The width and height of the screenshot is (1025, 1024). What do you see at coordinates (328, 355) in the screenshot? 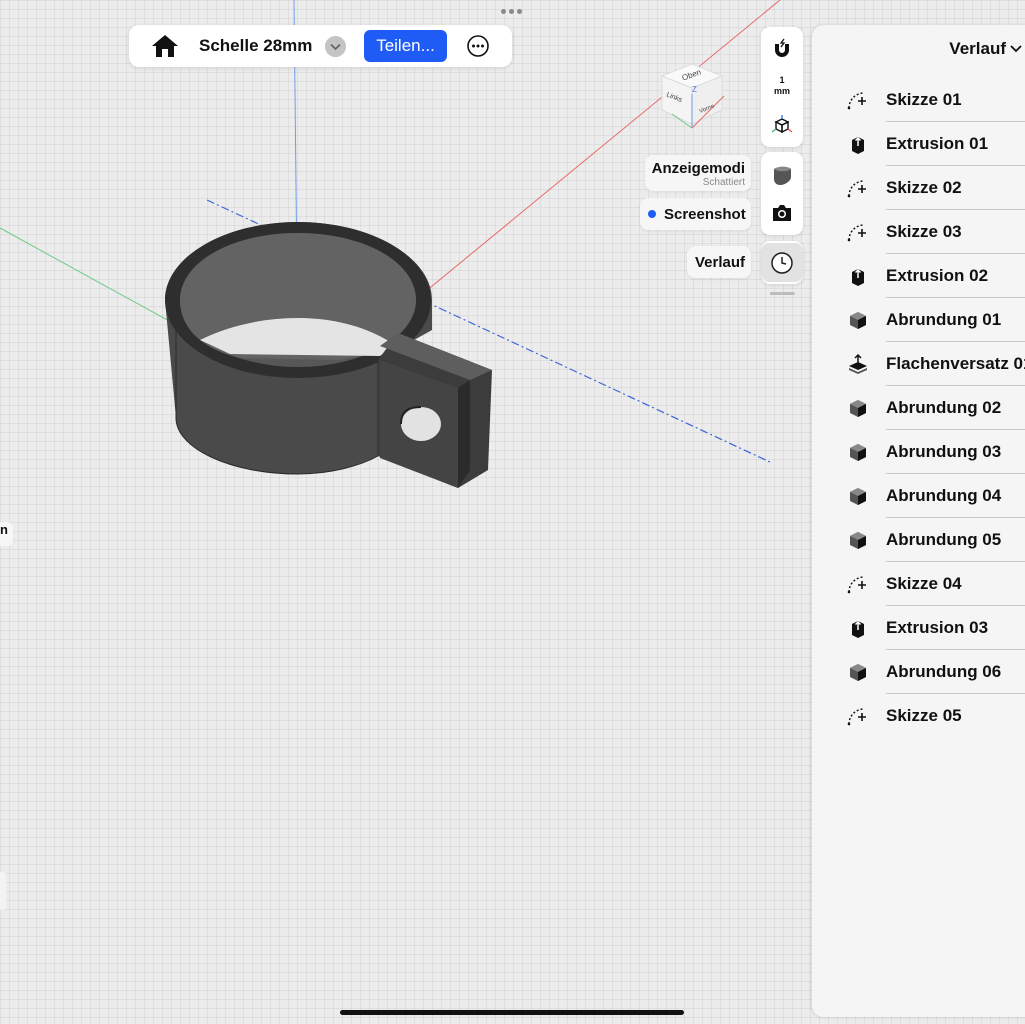
I see `clamp-model` at bounding box center [328, 355].